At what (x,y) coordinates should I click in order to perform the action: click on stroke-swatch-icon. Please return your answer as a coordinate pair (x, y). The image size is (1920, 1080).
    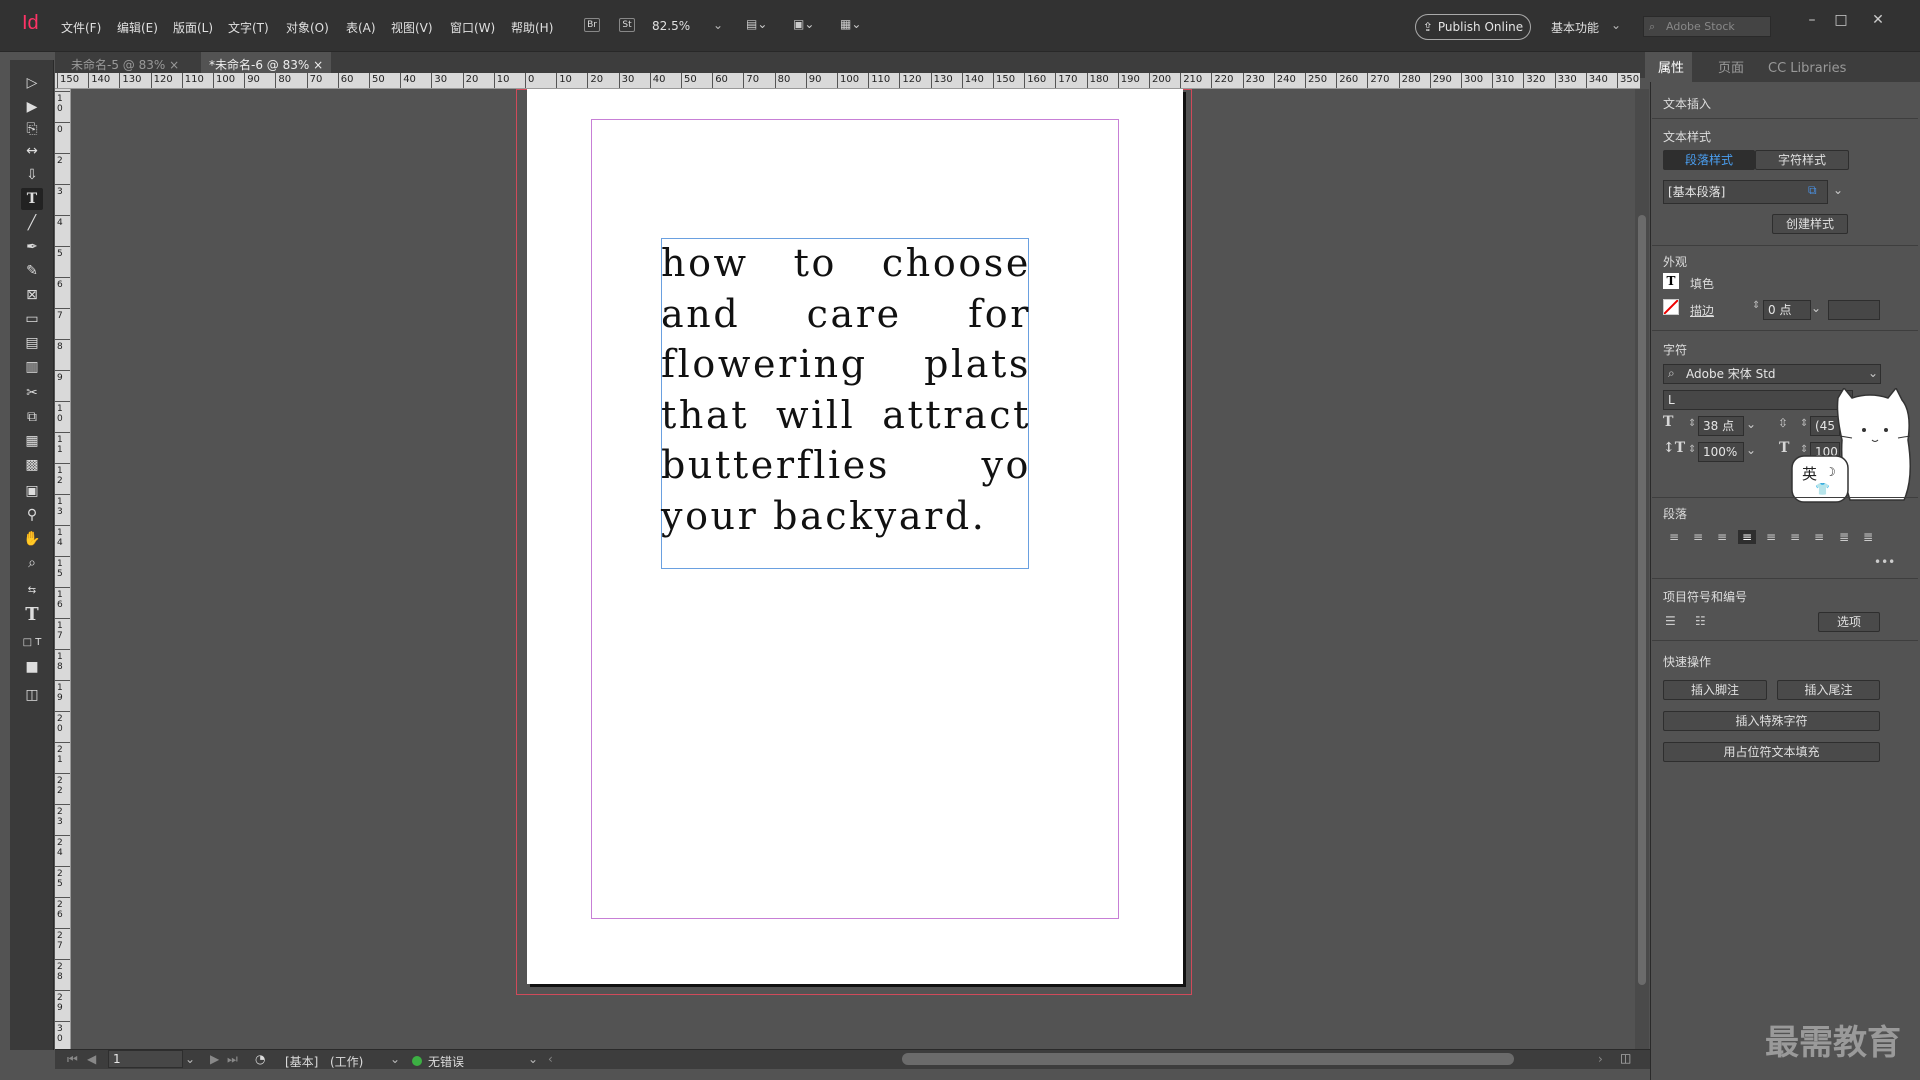
    Looking at the image, I should click on (1671, 307).